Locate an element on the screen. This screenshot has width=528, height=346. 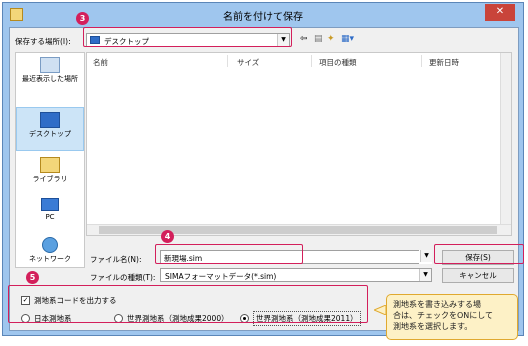
tip-line: 合は、チェックをONにして is located at coordinates (443, 315).